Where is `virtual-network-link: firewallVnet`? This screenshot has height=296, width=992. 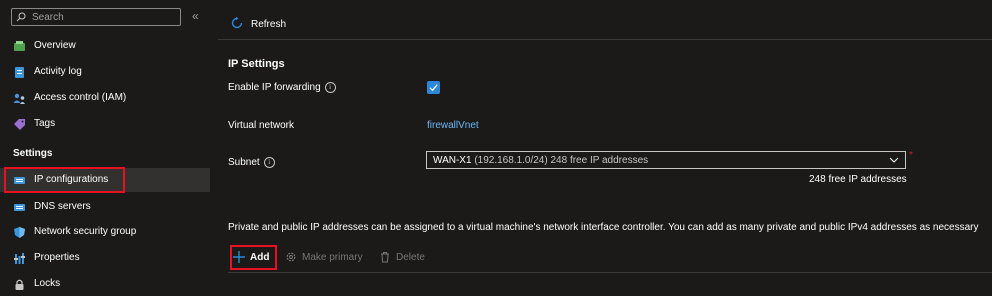
virtual-network-link: firewallVnet is located at coordinates (453, 125).